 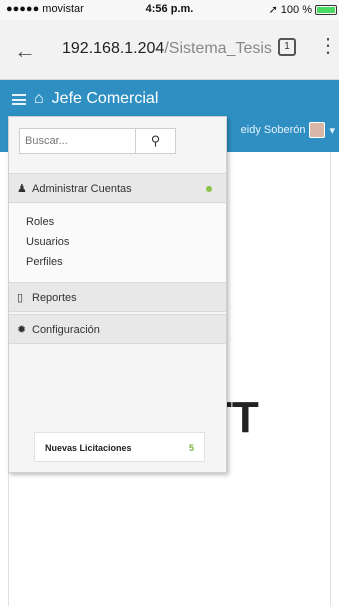 I want to click on search-box: ⚲, so click(x=97, y=141).